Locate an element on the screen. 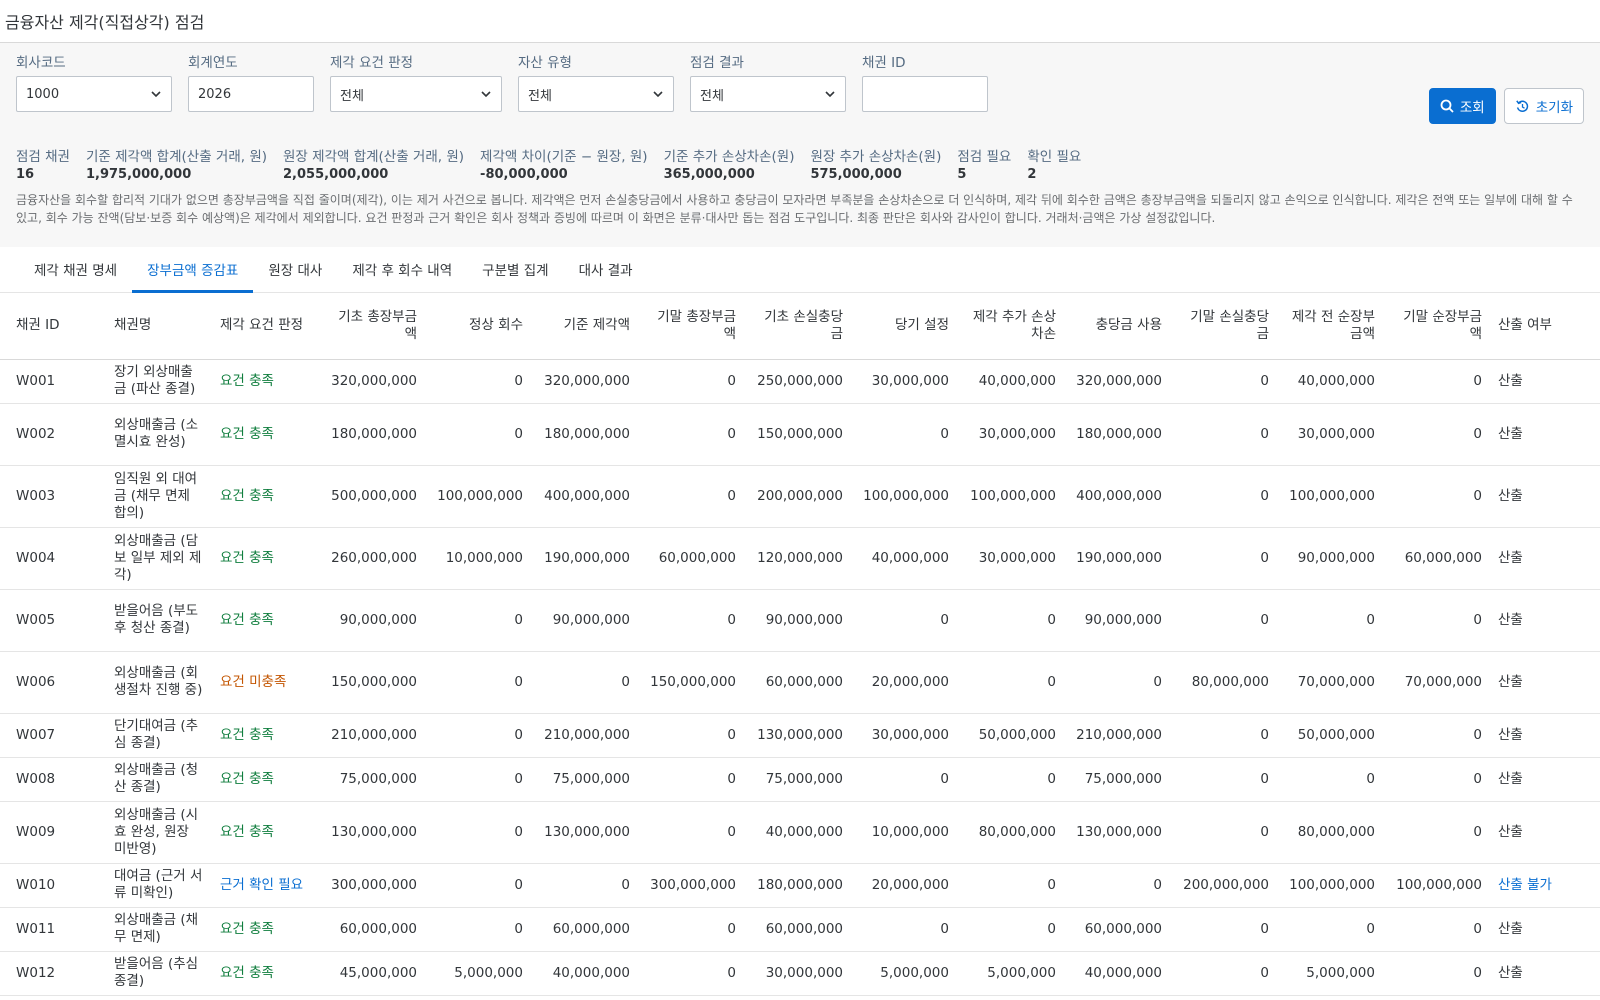  column-header-opening-allowance: 기초 손실충당금 is located at coordinates (797, 326).